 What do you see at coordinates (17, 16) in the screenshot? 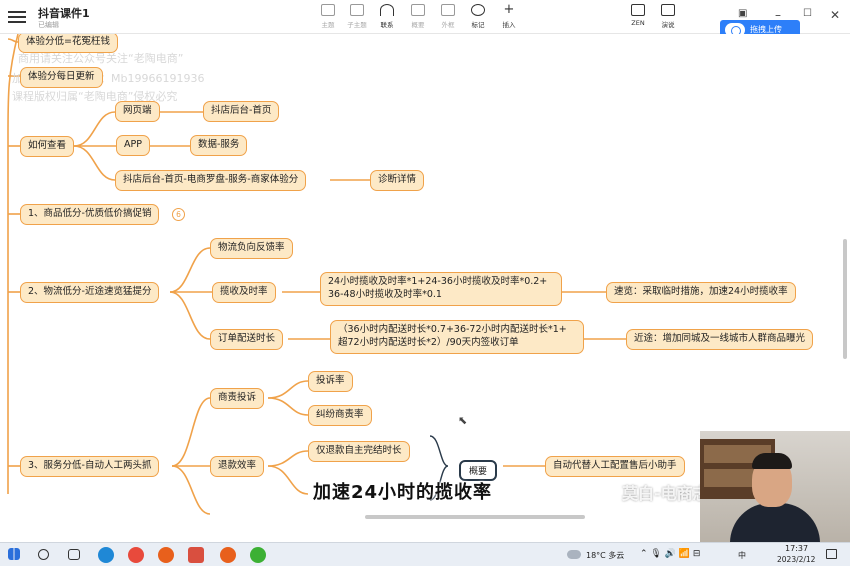
I see `hamburger-menu-icon` at bounding box center [17, 16].